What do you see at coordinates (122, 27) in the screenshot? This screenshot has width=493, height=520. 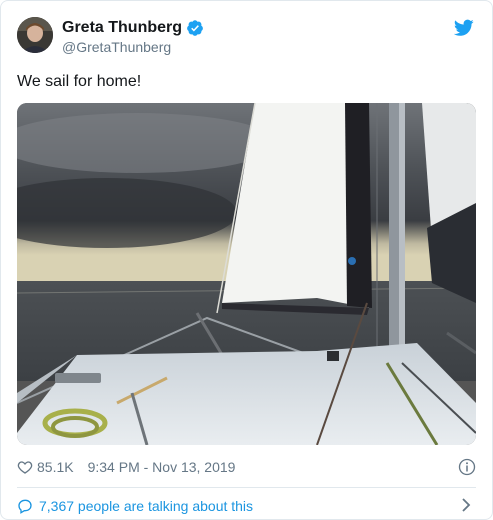 I see `author-display-name: Greta Thunberg` at bounding box center [122, 27].